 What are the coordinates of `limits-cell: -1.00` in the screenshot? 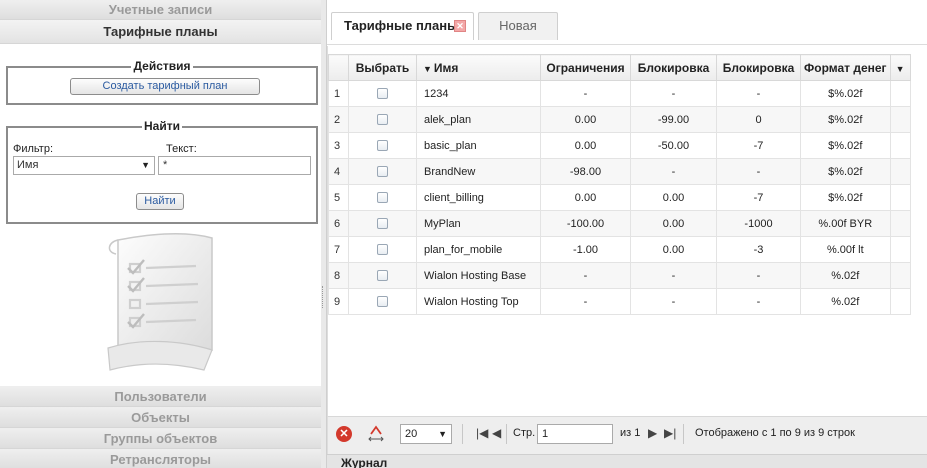 It's located at (585, 249).